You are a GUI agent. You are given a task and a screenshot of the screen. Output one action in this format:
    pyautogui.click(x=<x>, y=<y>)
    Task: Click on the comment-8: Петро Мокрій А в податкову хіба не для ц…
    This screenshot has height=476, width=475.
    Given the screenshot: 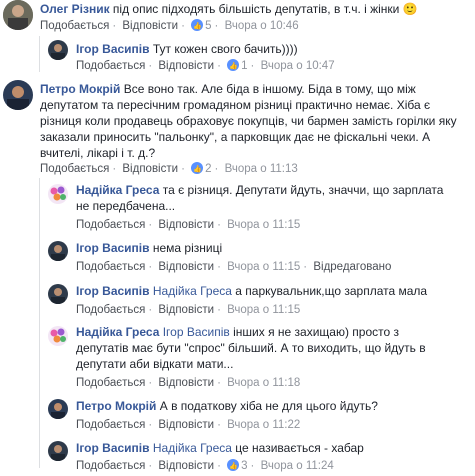 What is the action you would take?
    pyautogui.click(x=237, y=417)
    